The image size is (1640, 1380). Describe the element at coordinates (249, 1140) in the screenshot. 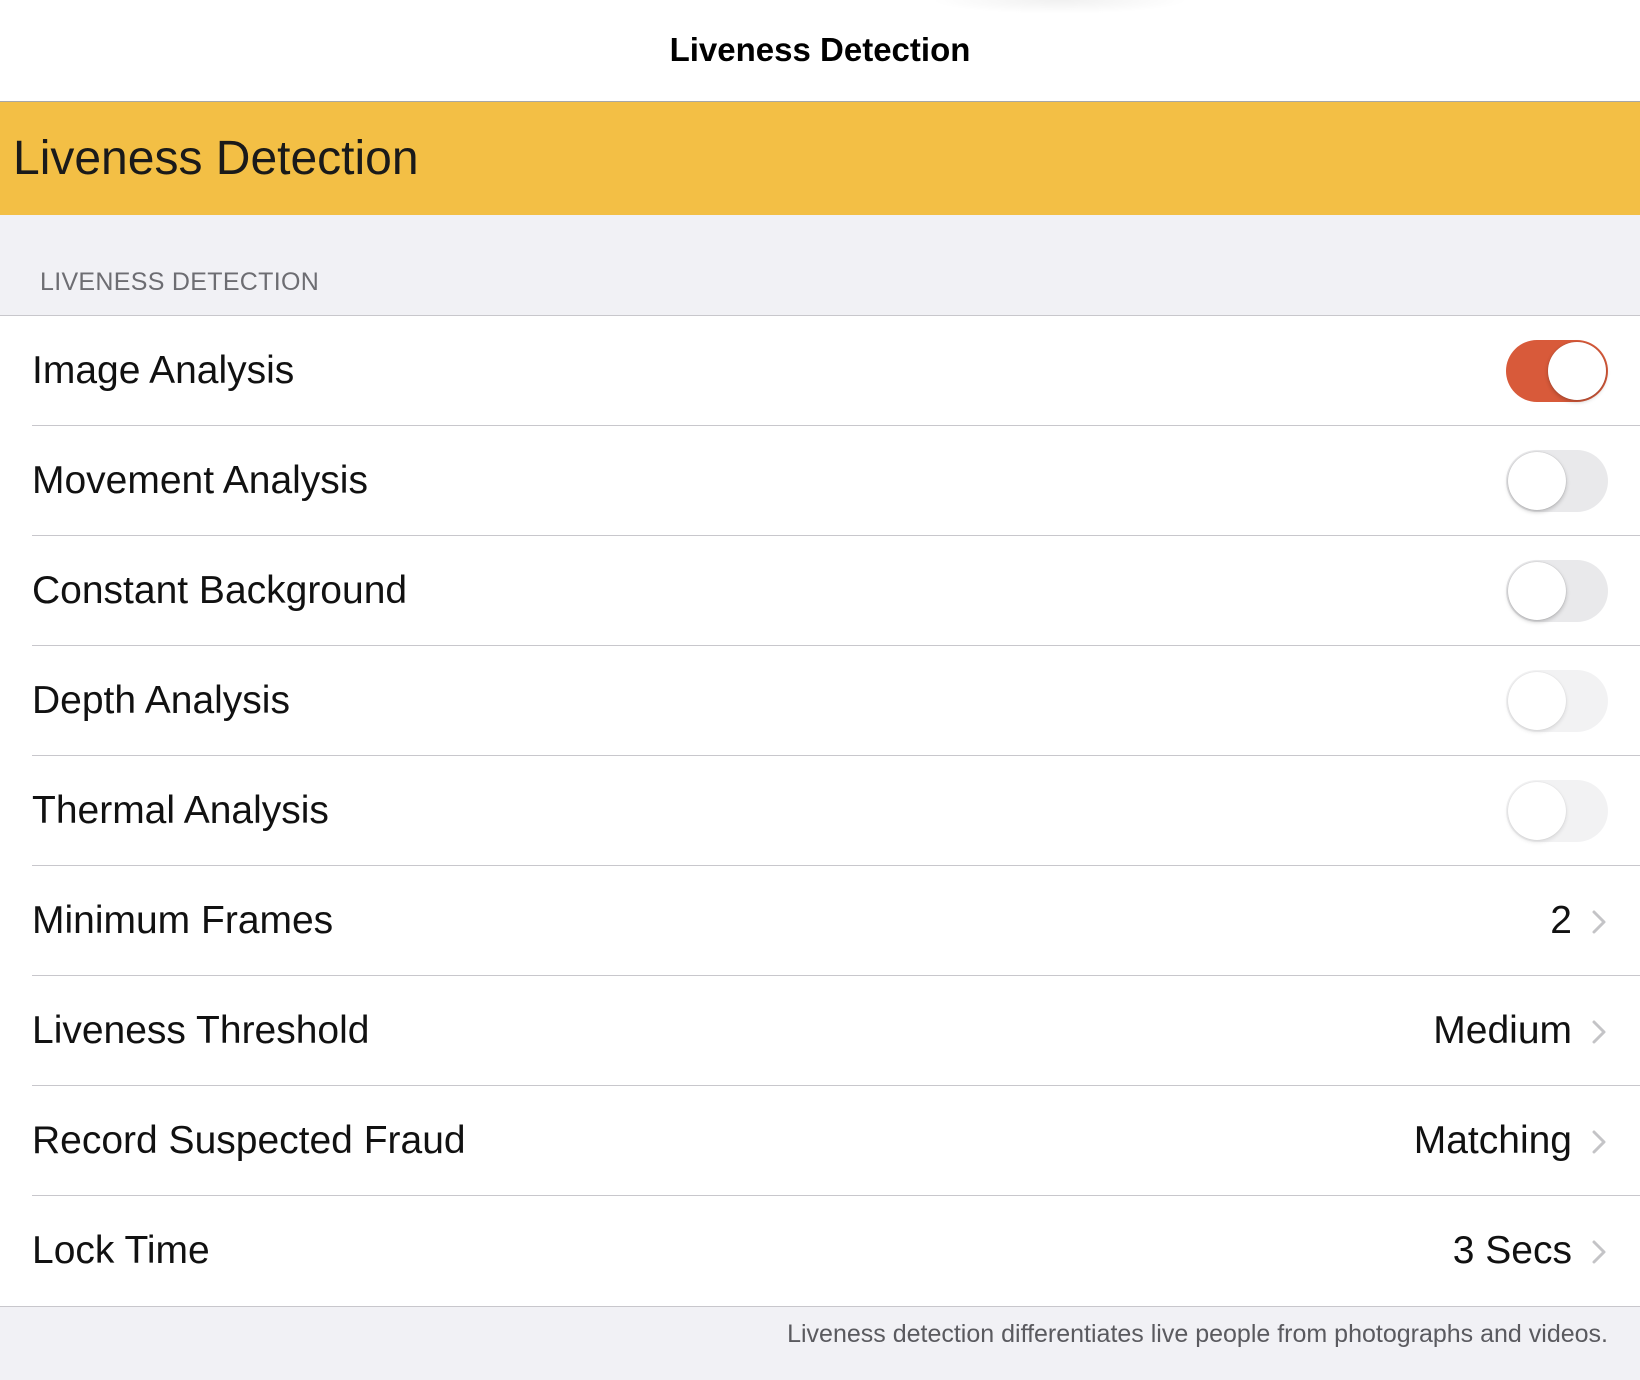

I see `row-label: Record Suspected Fraud` at that location.